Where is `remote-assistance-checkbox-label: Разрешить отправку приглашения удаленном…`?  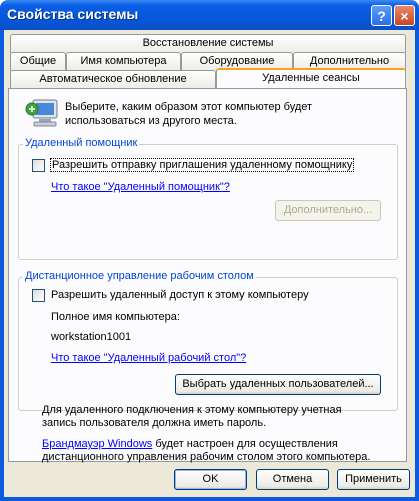
remote-assistance-checkbox-label: Разрешить отправку приглашения удаленном… is located at coordinates (202, 165).